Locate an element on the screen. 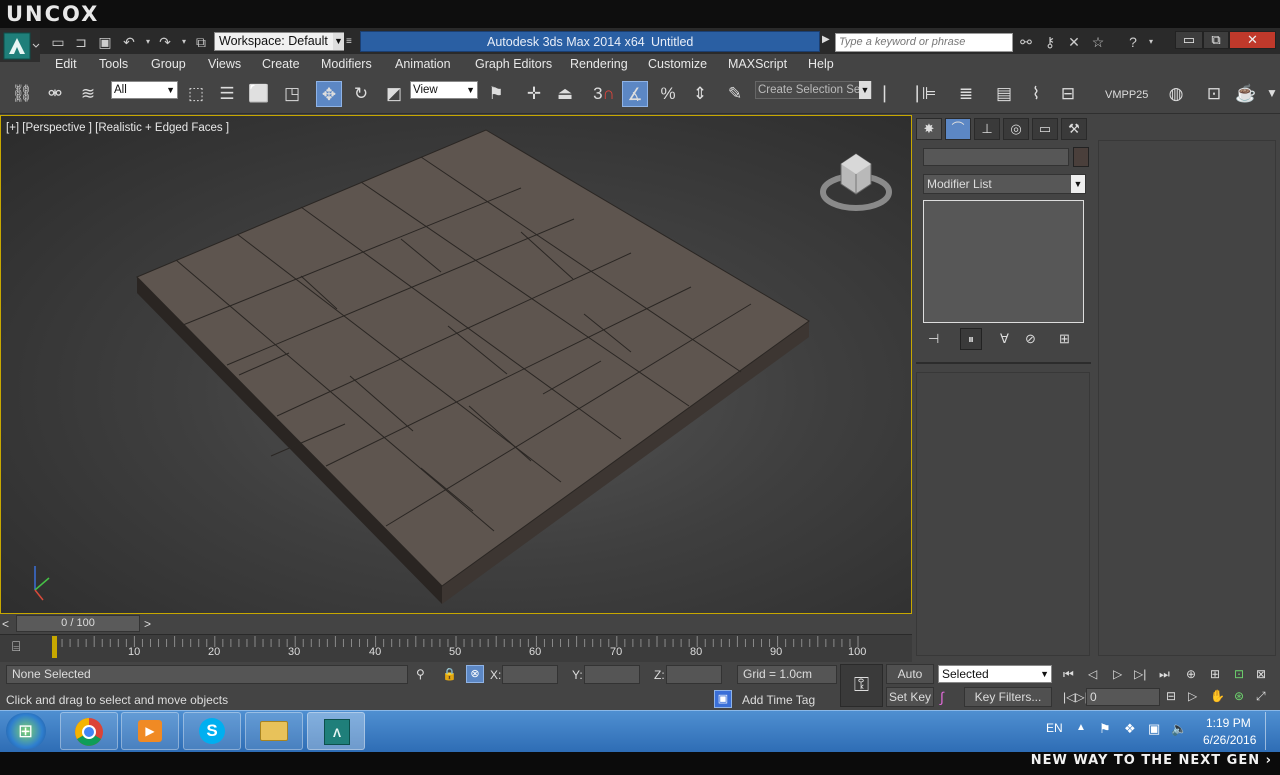  hierarchy-tab-icon: ⊥ is located at coordinates (987, 129).